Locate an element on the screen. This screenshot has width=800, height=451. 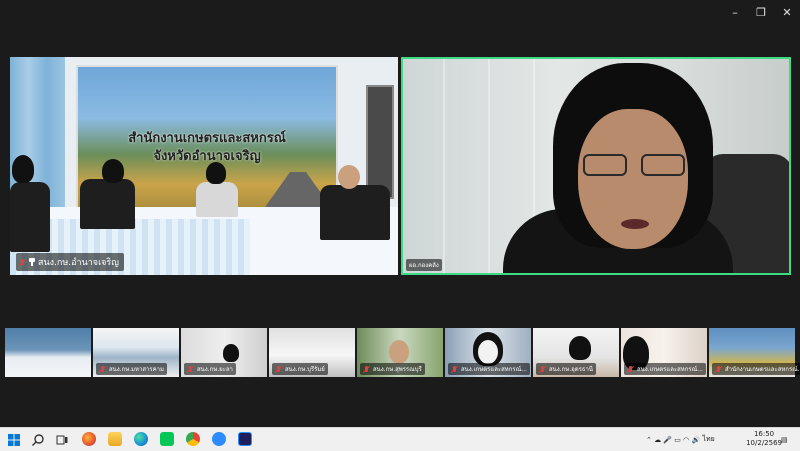
participant-label: สนง.กษ.สุพรรณบุรี is located at coordinates (392, 369).